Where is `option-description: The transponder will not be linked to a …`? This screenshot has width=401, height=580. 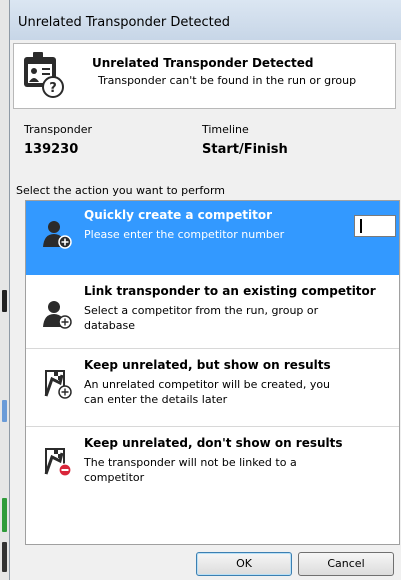
option-description: The transponder will not be linked to a … is located at coordinates (190, 470).